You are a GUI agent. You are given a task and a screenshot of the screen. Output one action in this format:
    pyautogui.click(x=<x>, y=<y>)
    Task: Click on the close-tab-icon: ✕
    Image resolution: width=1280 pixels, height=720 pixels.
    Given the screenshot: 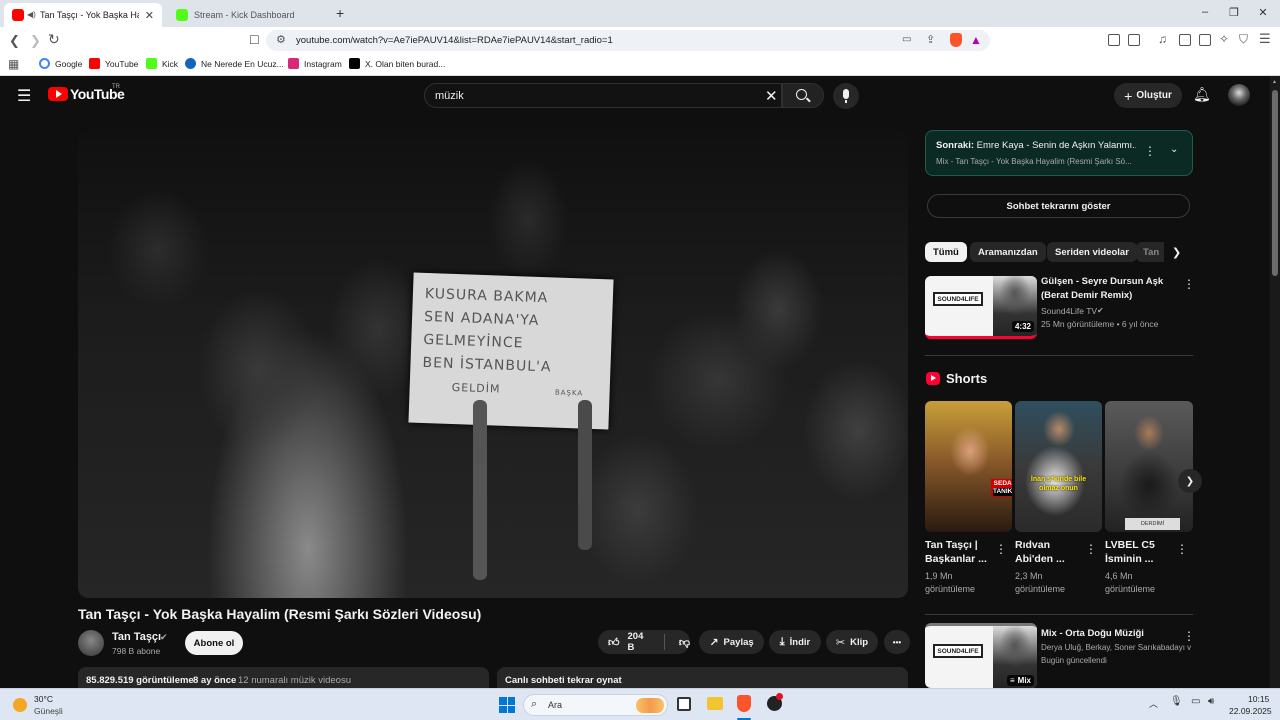 What is the action you would take?
    pyautogui.click(x=149, y=15)
    